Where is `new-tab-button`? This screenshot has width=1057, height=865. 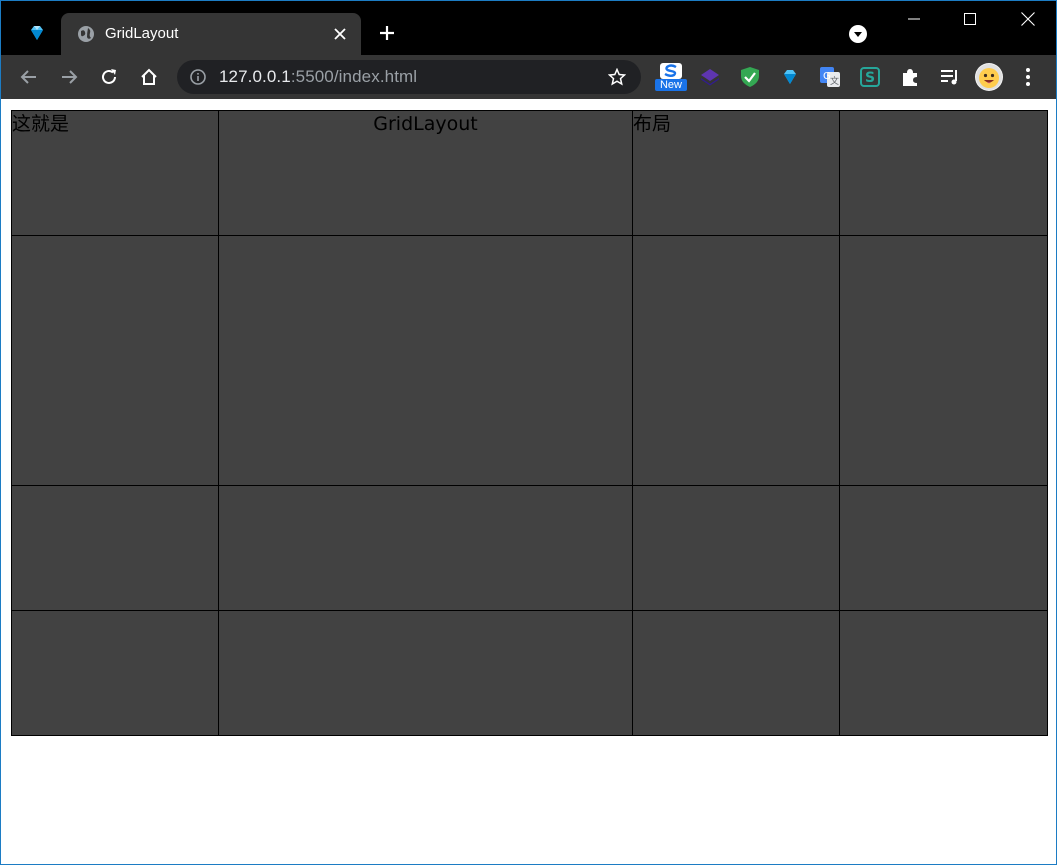 new-tab-button is located at coordinates (387, 33).